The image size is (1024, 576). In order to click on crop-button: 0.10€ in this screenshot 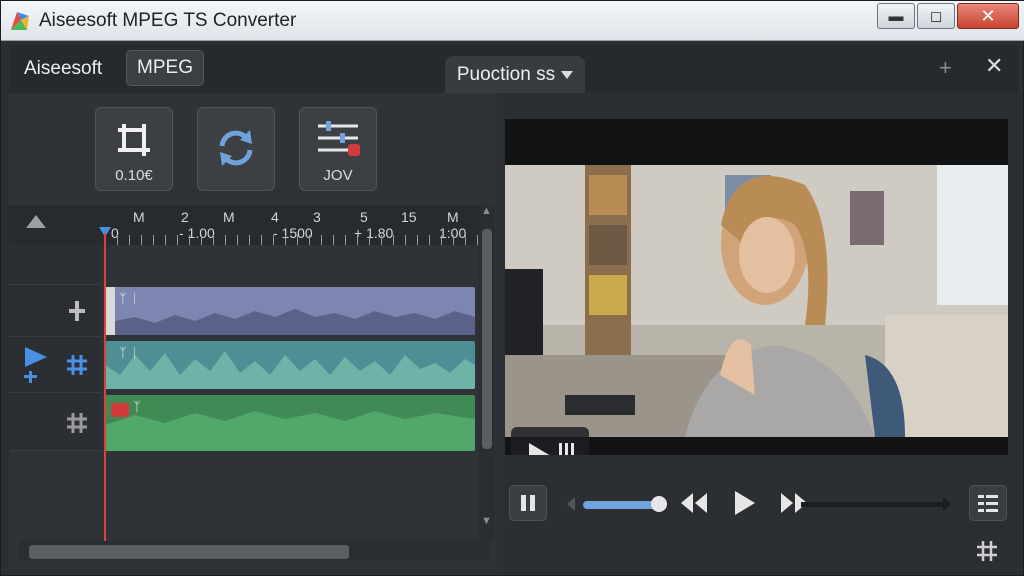, I will do `click(134, 149)`.